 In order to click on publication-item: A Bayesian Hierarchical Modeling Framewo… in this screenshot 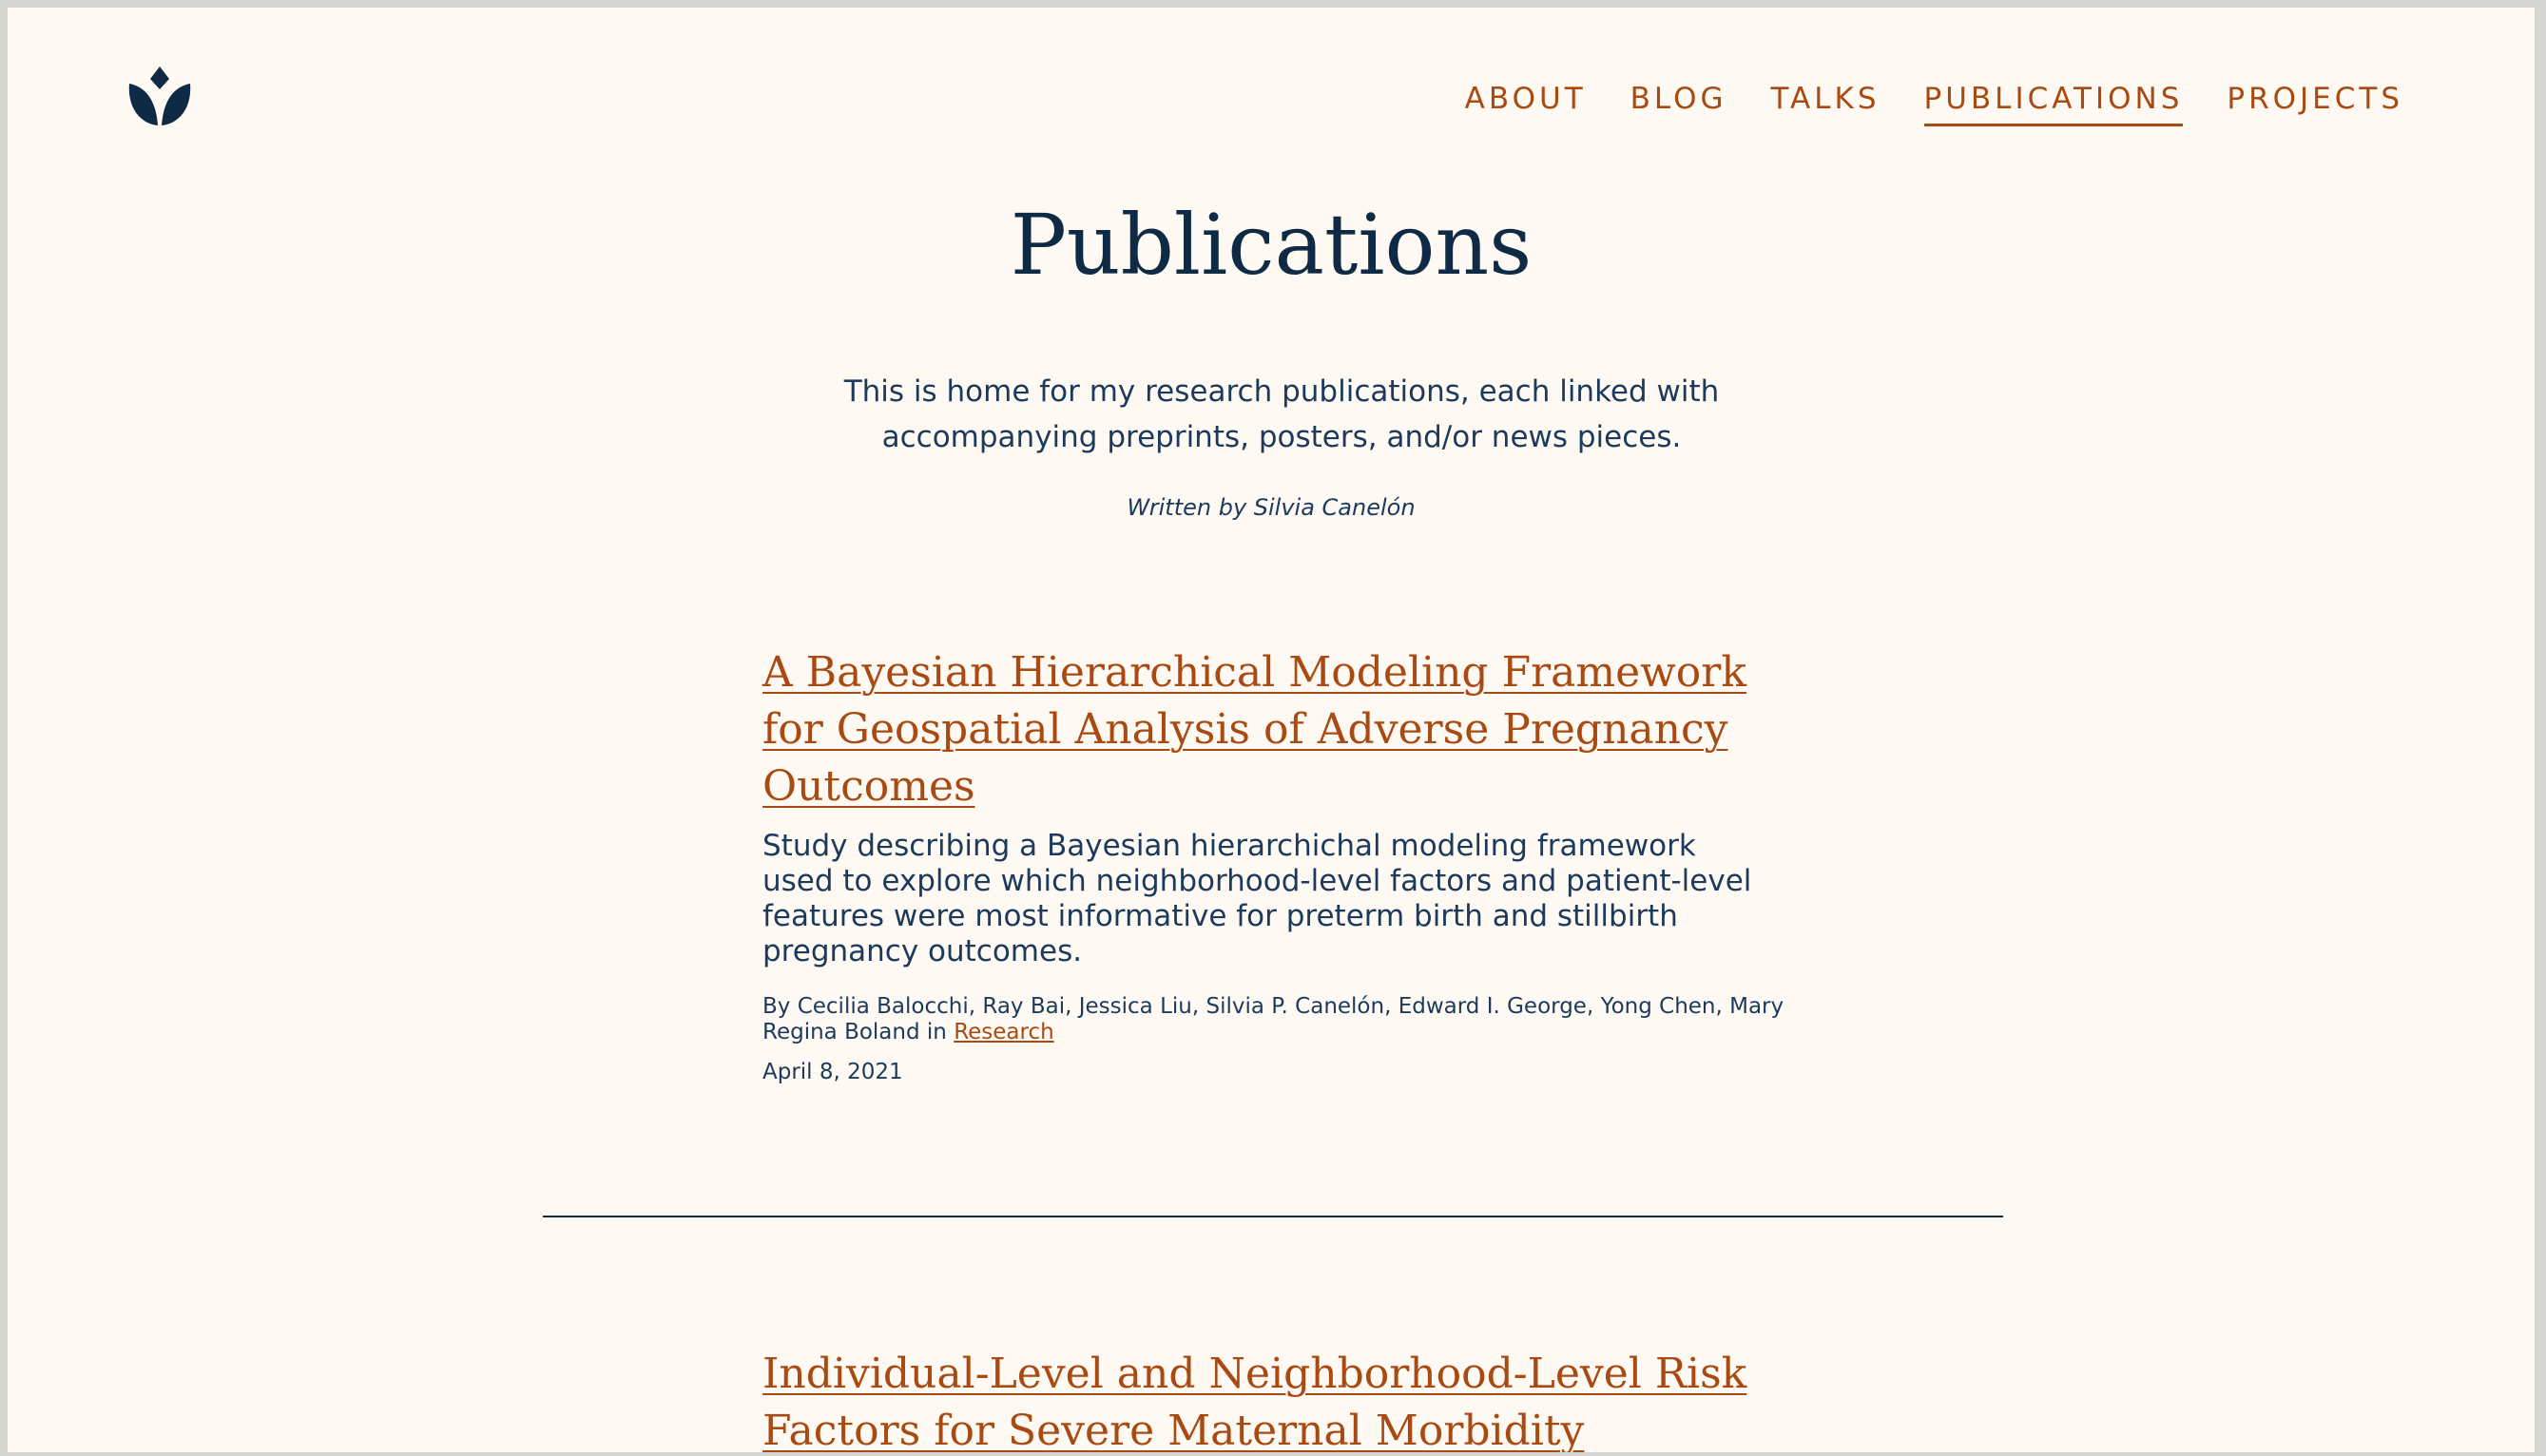, I will do `click(1280, 864)`.